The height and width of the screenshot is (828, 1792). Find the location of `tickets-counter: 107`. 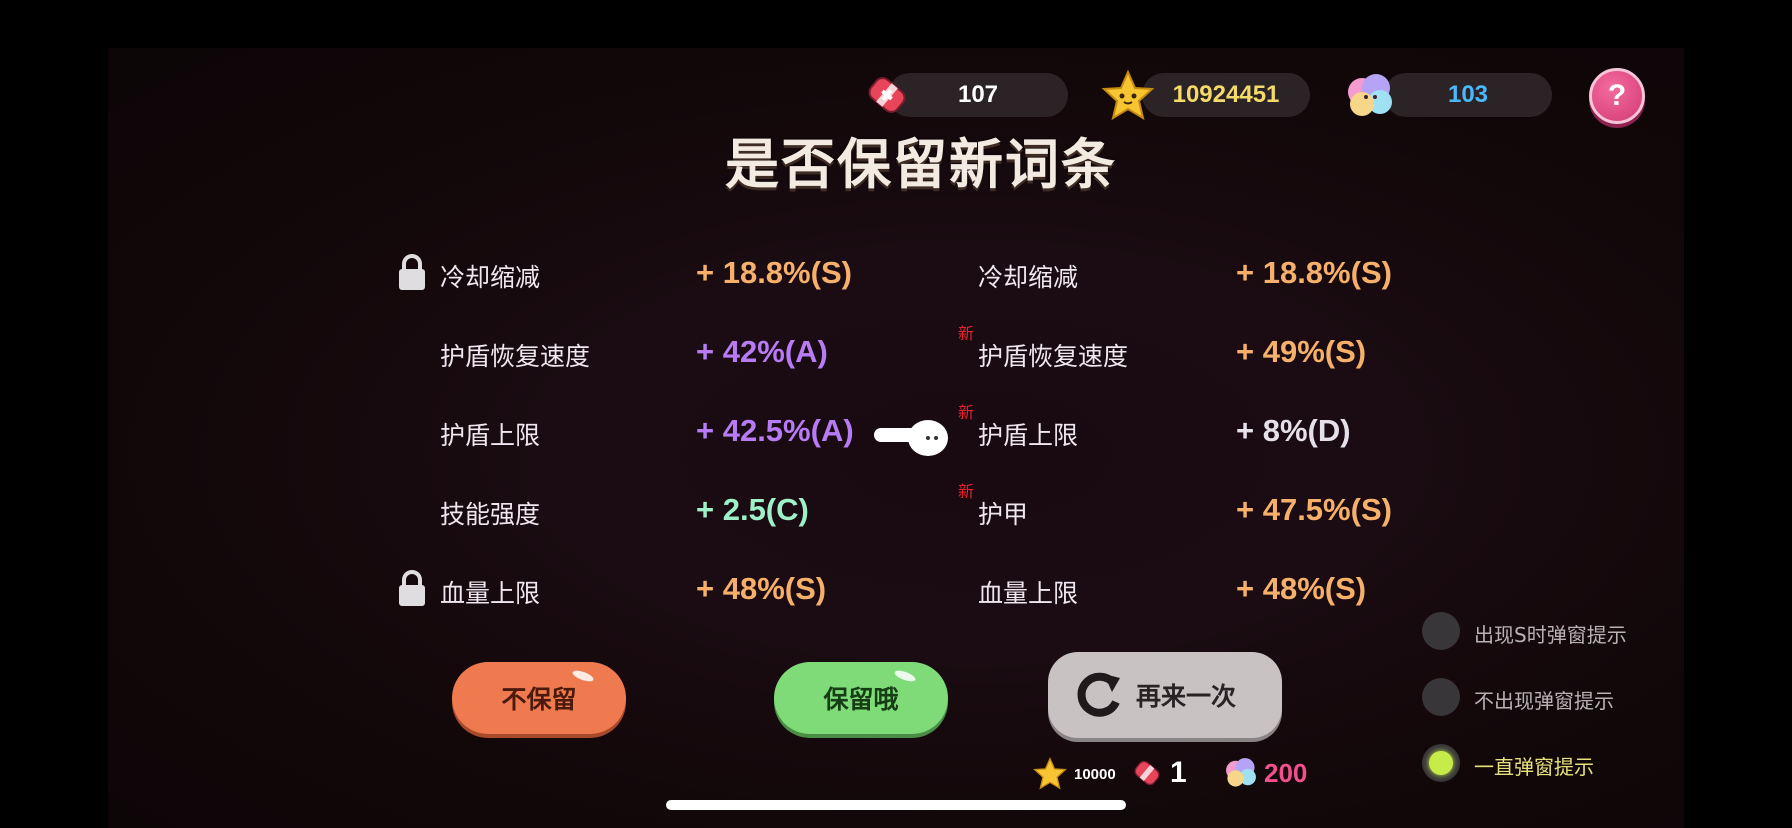

tickets-counter: 107 is located at coordinates (978, 95).